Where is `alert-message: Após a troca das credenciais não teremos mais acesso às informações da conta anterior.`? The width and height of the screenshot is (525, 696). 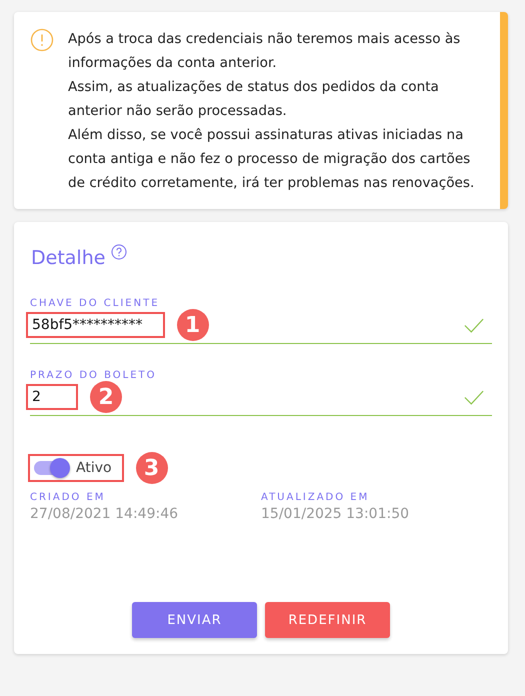
alert-message: Após a troca das credenciais não teremos mais acesso às informações da conta anterior. is located at coordinates (265, 51).